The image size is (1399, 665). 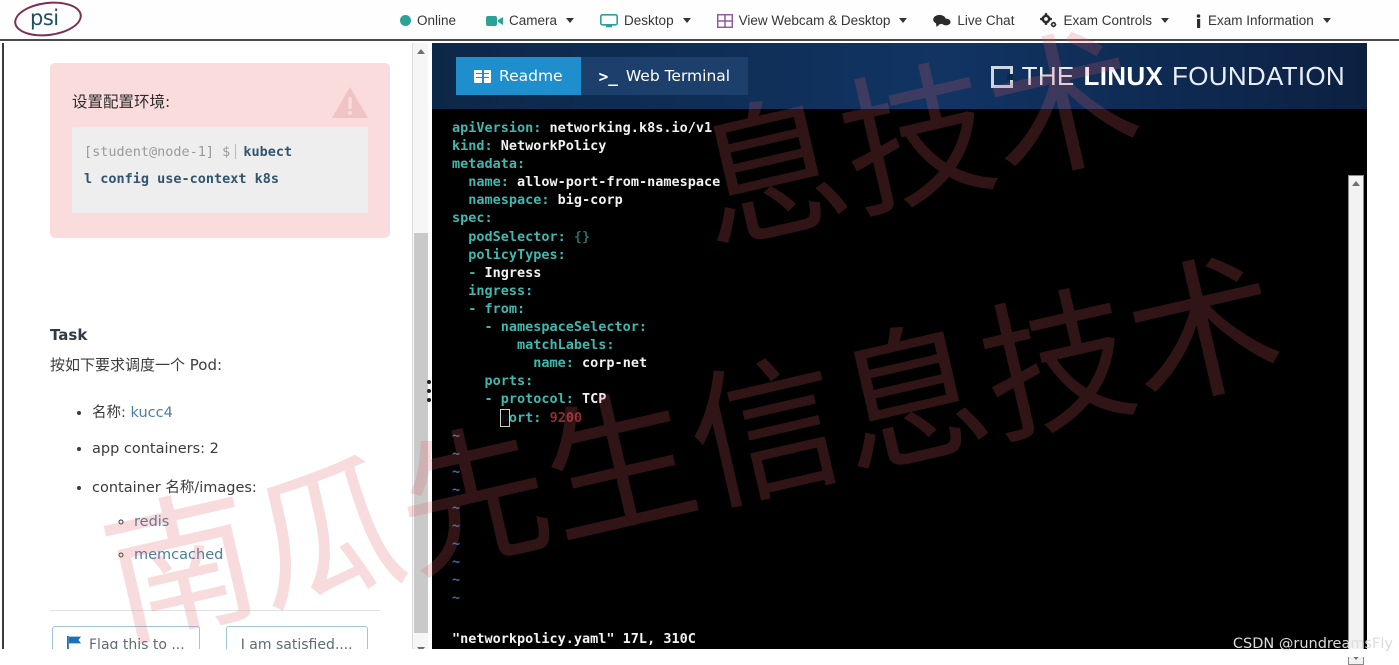 I want to click on vim-line: ports:, so click(x=586, y=381).